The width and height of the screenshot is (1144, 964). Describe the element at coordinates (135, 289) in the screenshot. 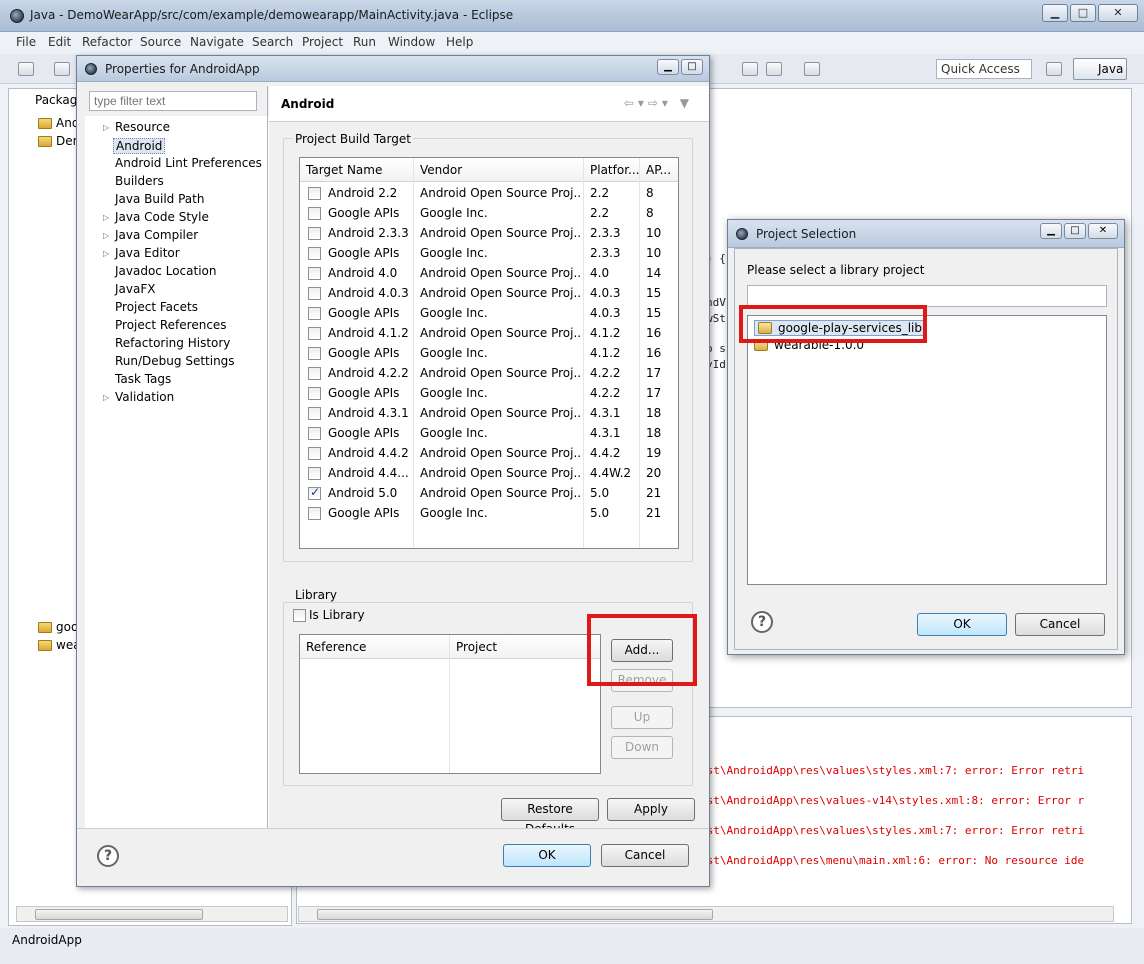

I see `nav-item: JavaFX` at that location.